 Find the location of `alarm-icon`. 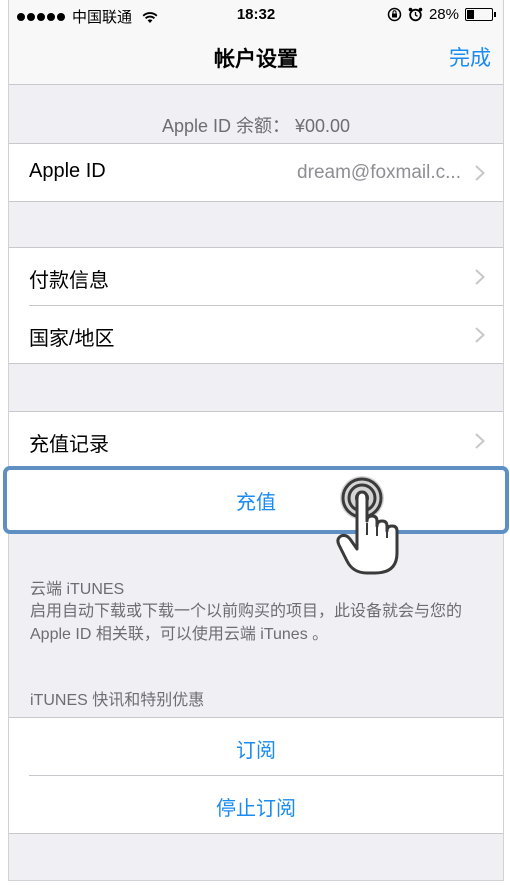

alarm-icon is located at coordinates (415, 14).